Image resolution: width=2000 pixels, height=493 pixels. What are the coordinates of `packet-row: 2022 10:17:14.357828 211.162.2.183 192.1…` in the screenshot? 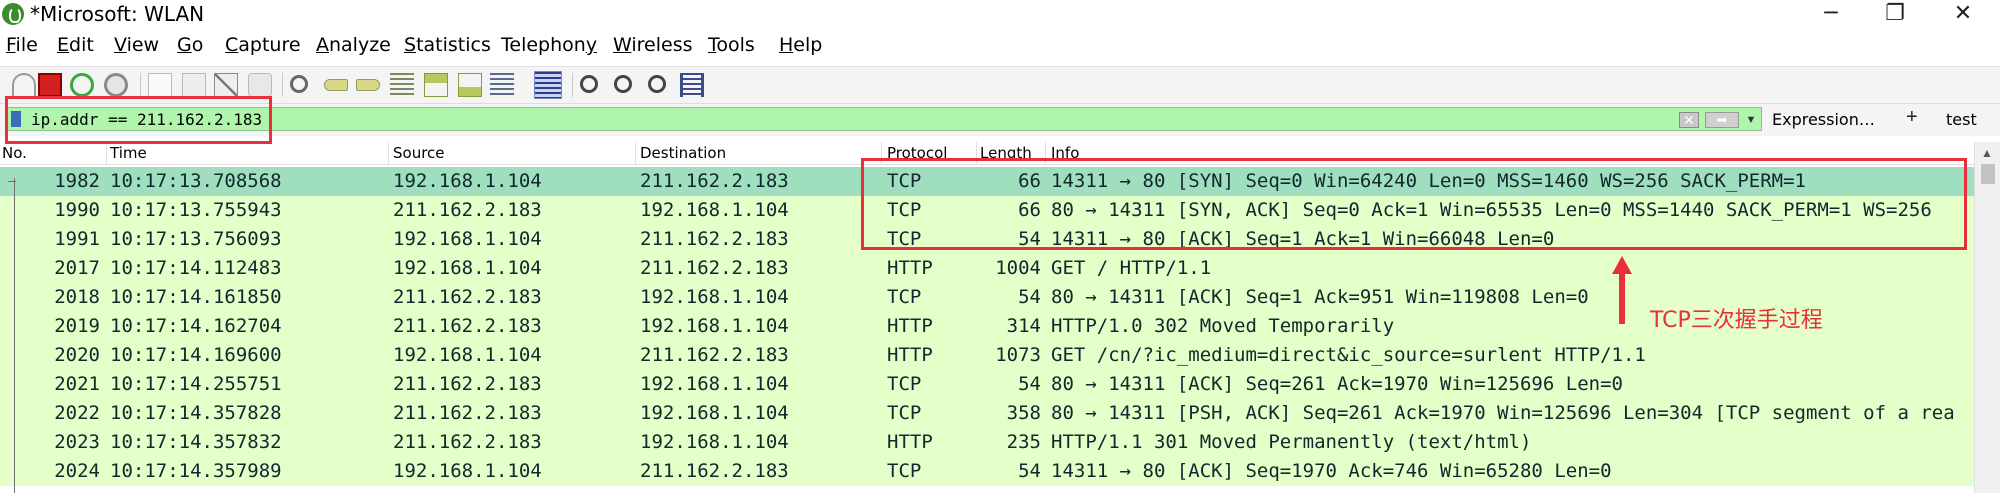 It's located at (987, 413).